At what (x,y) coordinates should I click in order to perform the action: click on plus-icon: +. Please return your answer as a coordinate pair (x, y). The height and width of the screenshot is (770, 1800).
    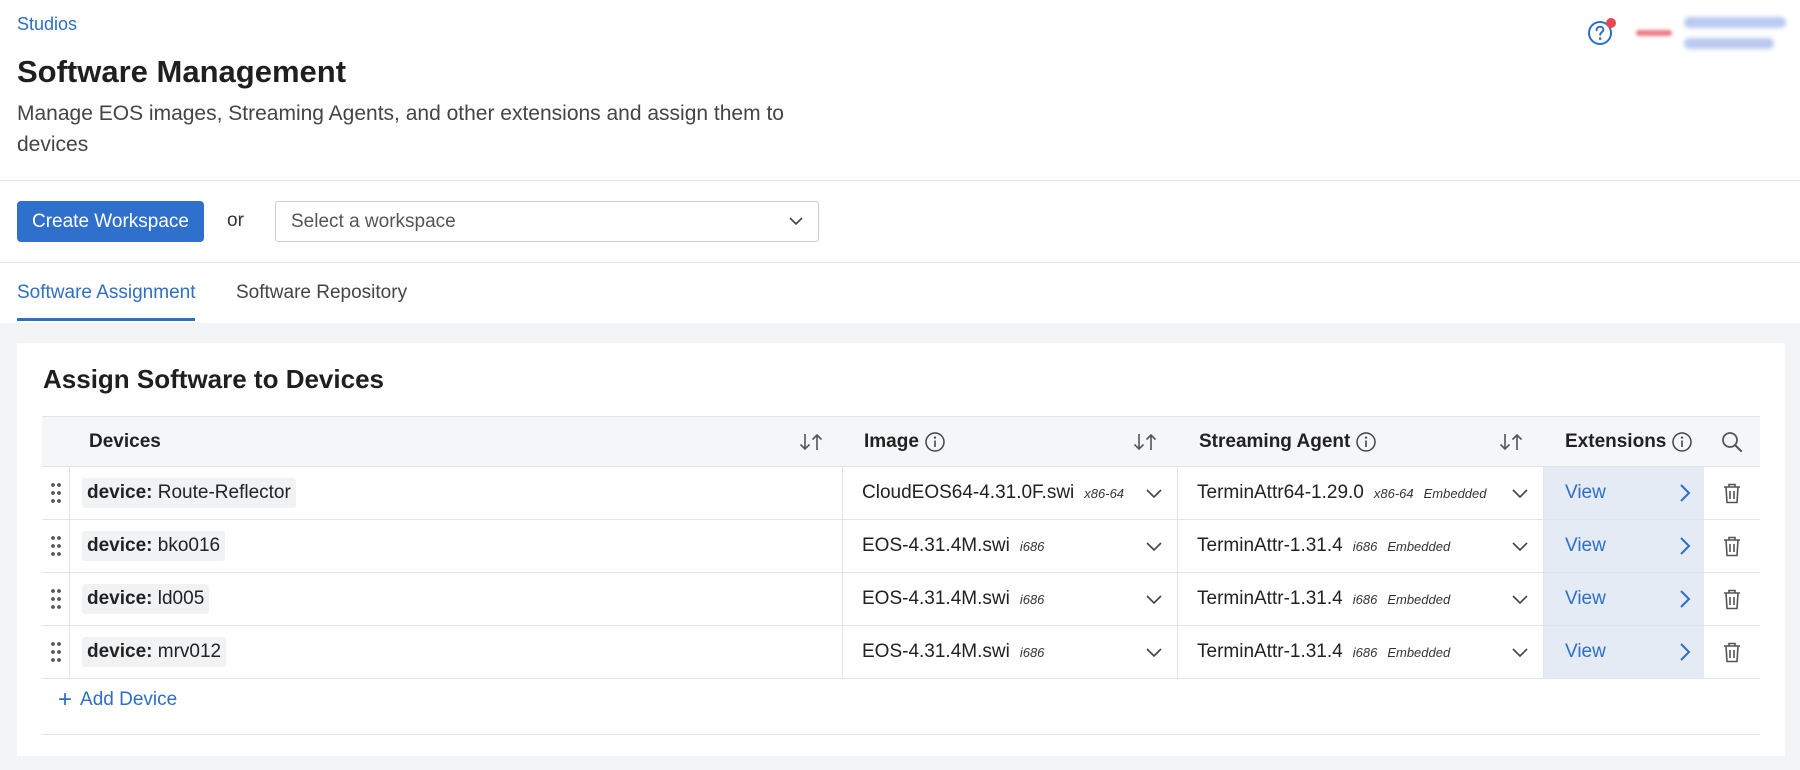
    Looking at the image, I should click on (65, 699).